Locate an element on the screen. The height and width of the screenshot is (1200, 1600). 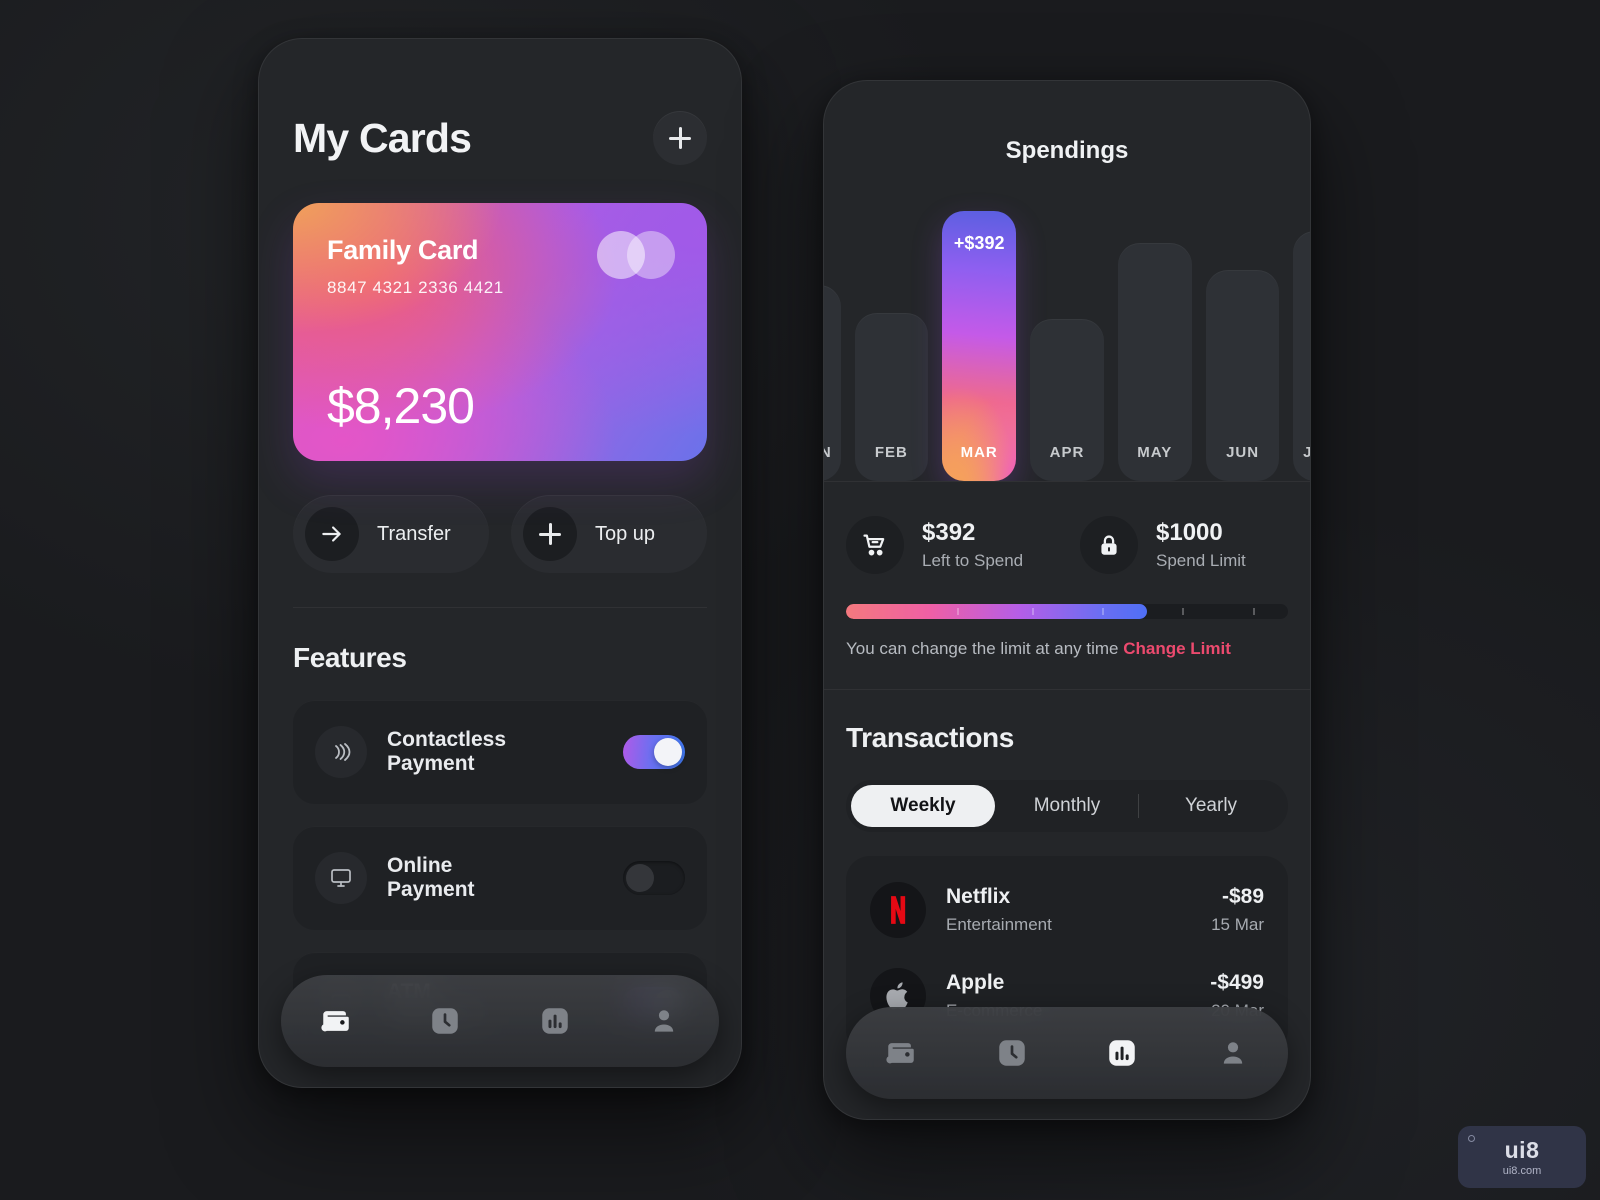
table-row: Netflix Entertainment -$89 15 Mar is located at coordinates (1067, 925).